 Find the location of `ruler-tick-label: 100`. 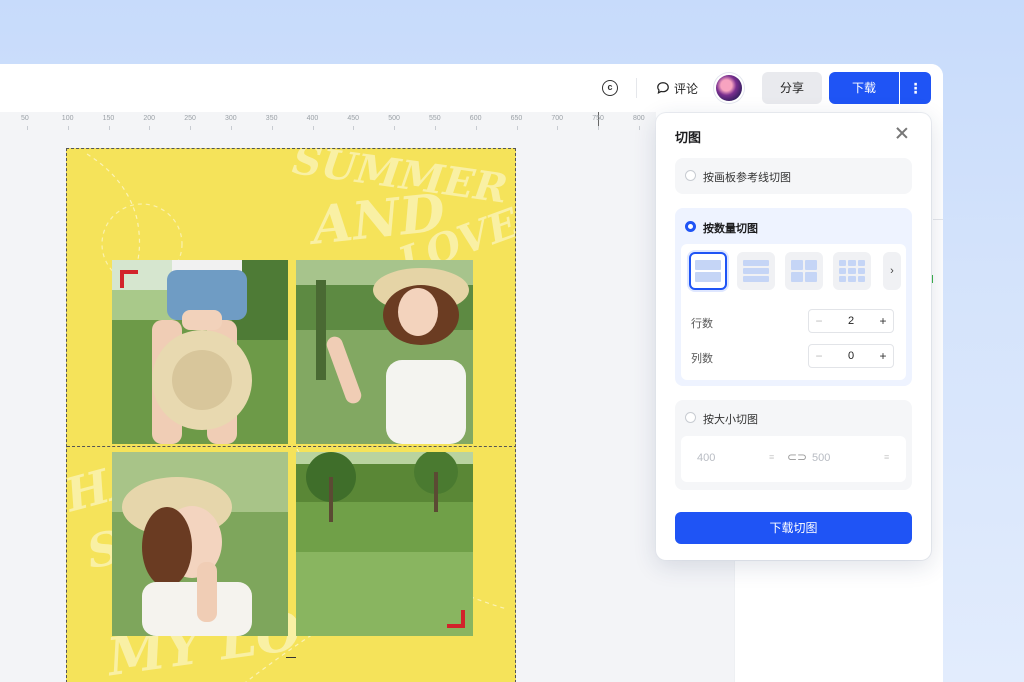

ruler-tick-label: 100 is located at coordinates (67, 118).